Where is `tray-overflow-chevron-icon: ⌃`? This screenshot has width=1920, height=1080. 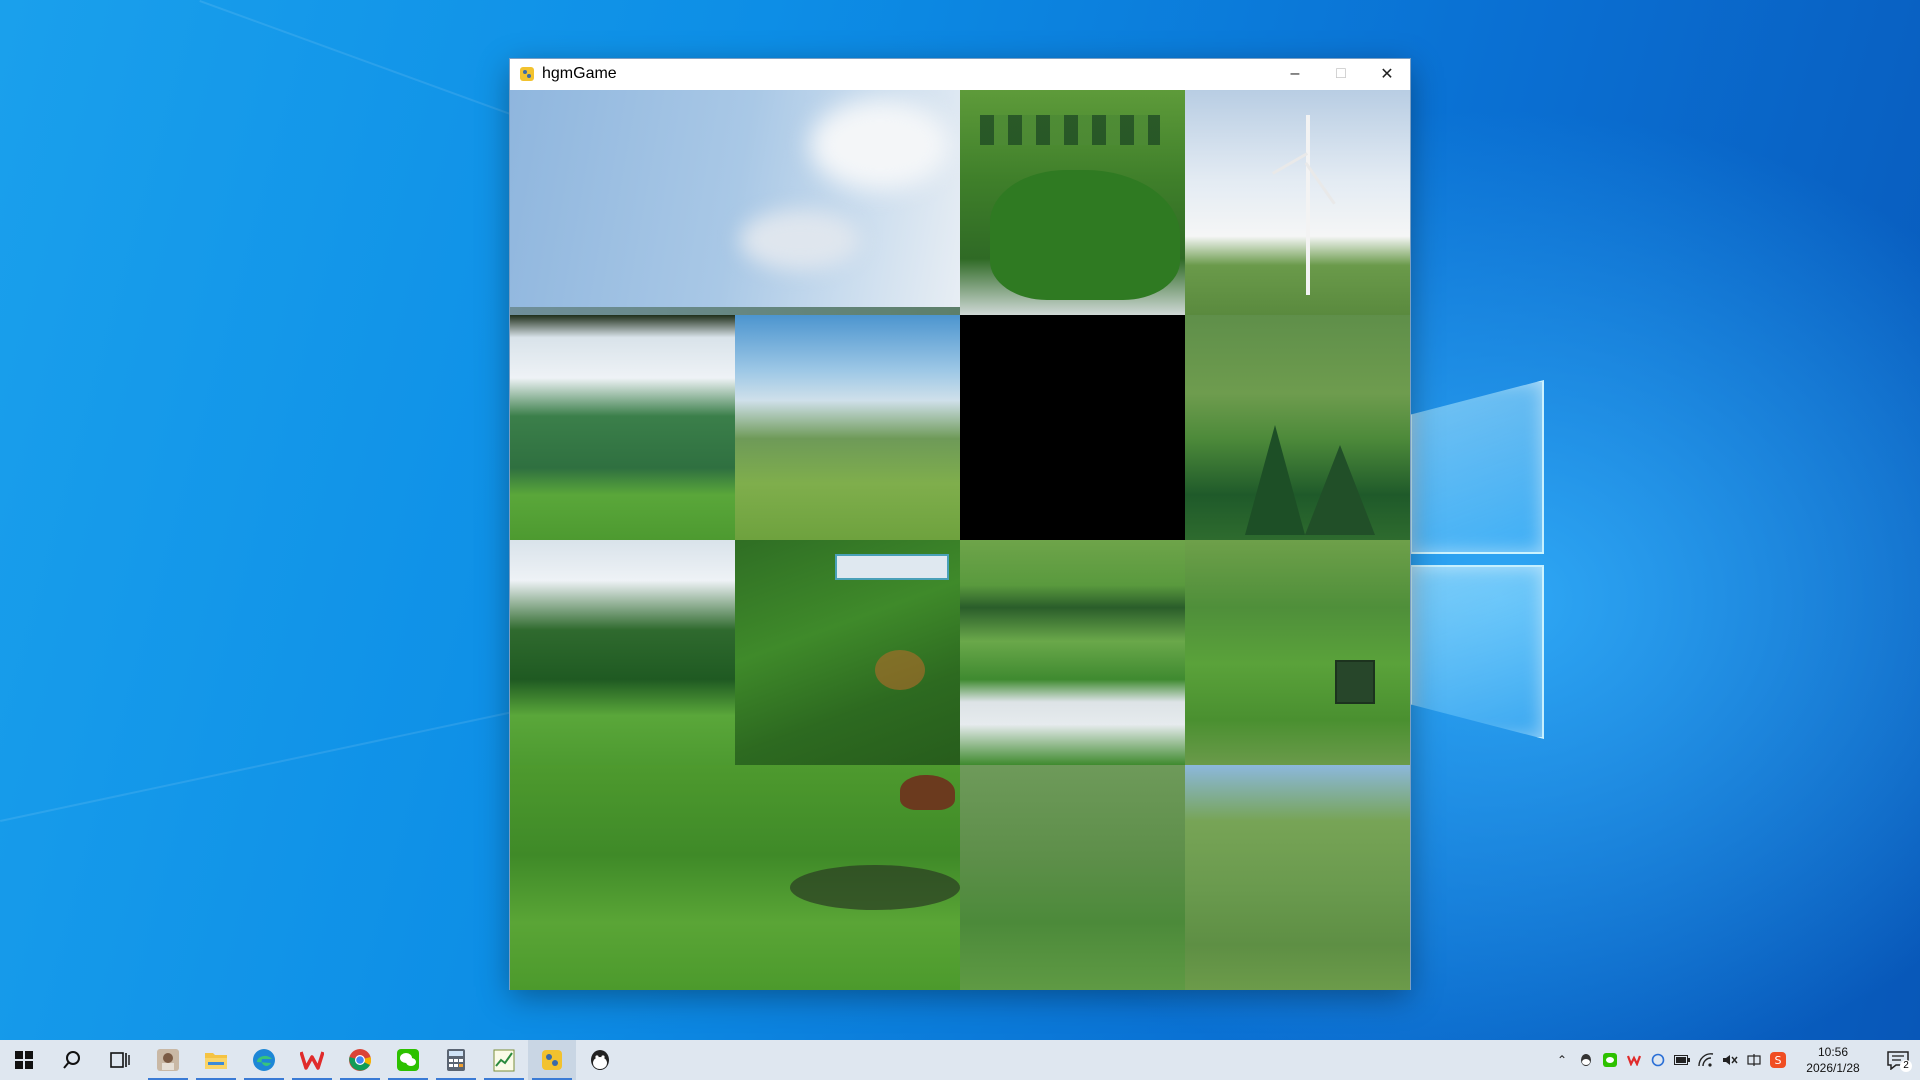 tray-overflow-chevron-icon: ⌃ is located at coordinates (1562, 1060).